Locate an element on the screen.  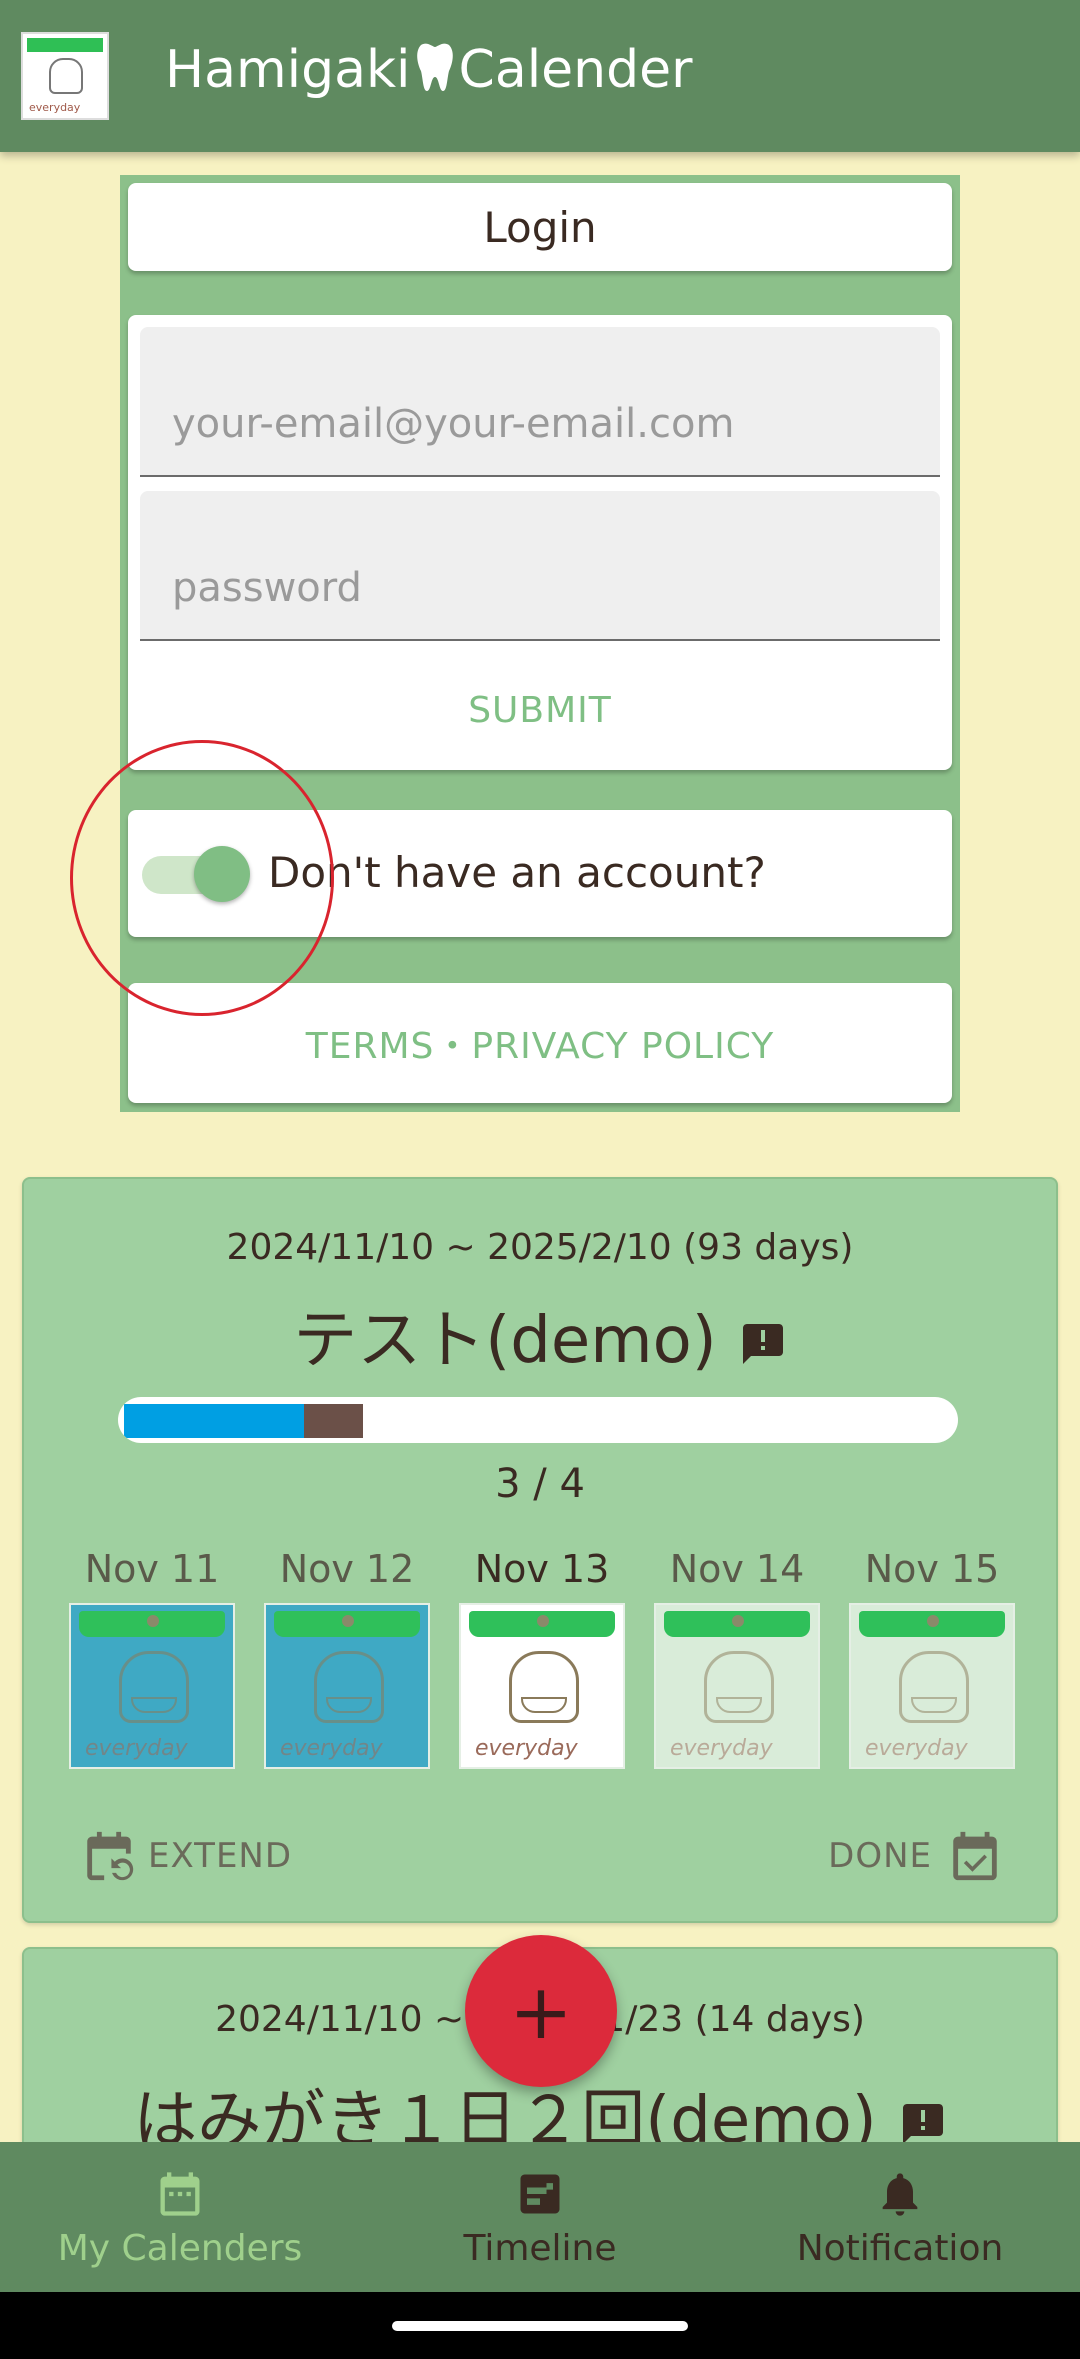
calendar-date-range: 2024/11/10 ~ 2025/2/10 (93 days) is located at coordinates (540, 1247).